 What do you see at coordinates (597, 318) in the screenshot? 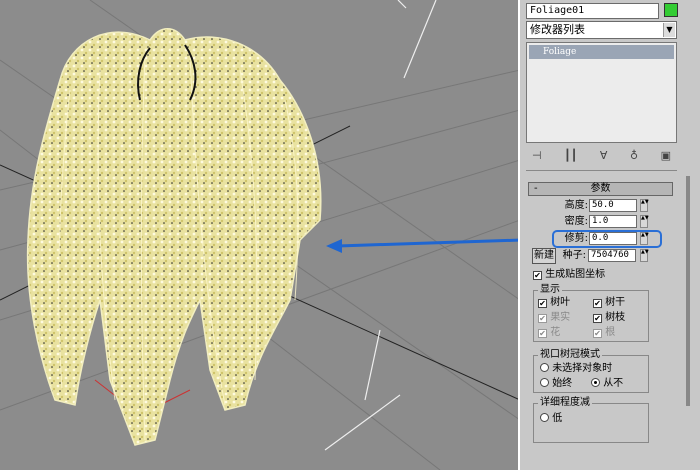
I see `branches-checkbox: ✔` at bounding box center [597, 318].